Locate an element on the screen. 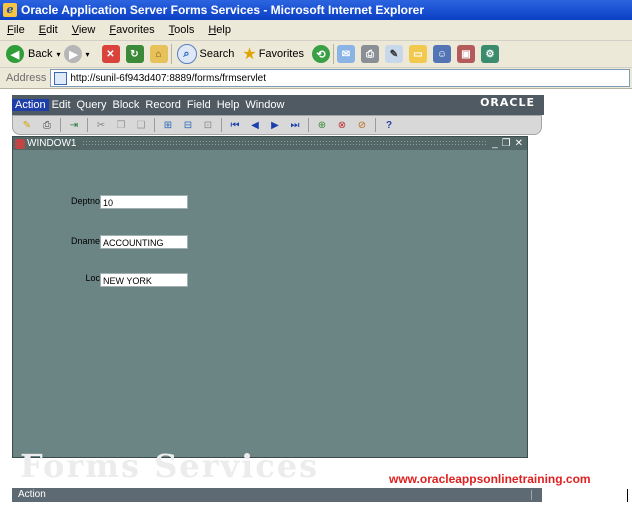 The image size is (632, 505). titlebar-pattern is located at coordinates (284, 143).